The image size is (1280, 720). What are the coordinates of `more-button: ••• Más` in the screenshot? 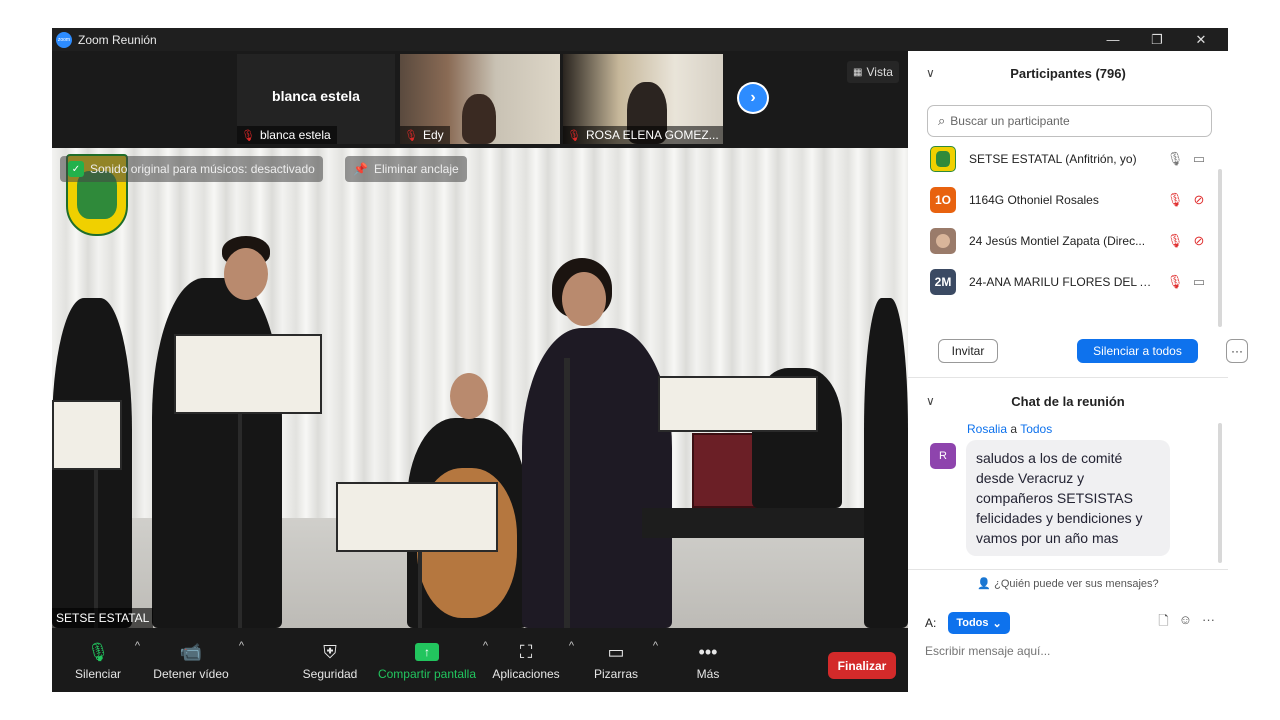 It's located at (708, 660).